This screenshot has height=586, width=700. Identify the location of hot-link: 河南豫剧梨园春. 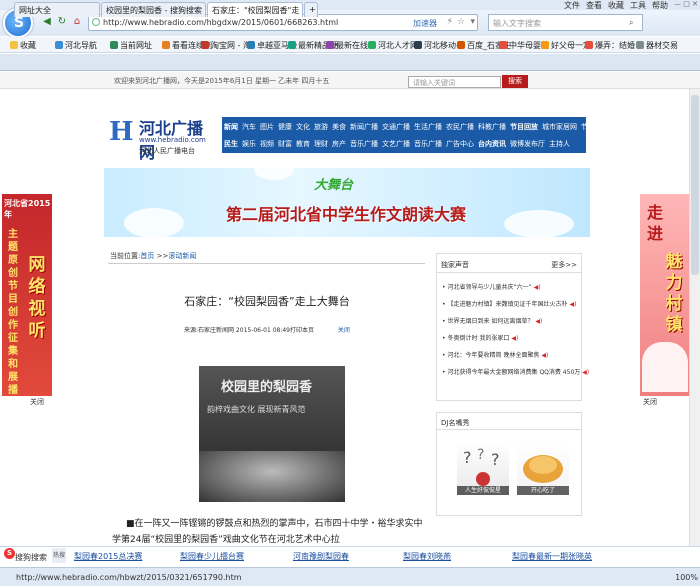
(321, 556).